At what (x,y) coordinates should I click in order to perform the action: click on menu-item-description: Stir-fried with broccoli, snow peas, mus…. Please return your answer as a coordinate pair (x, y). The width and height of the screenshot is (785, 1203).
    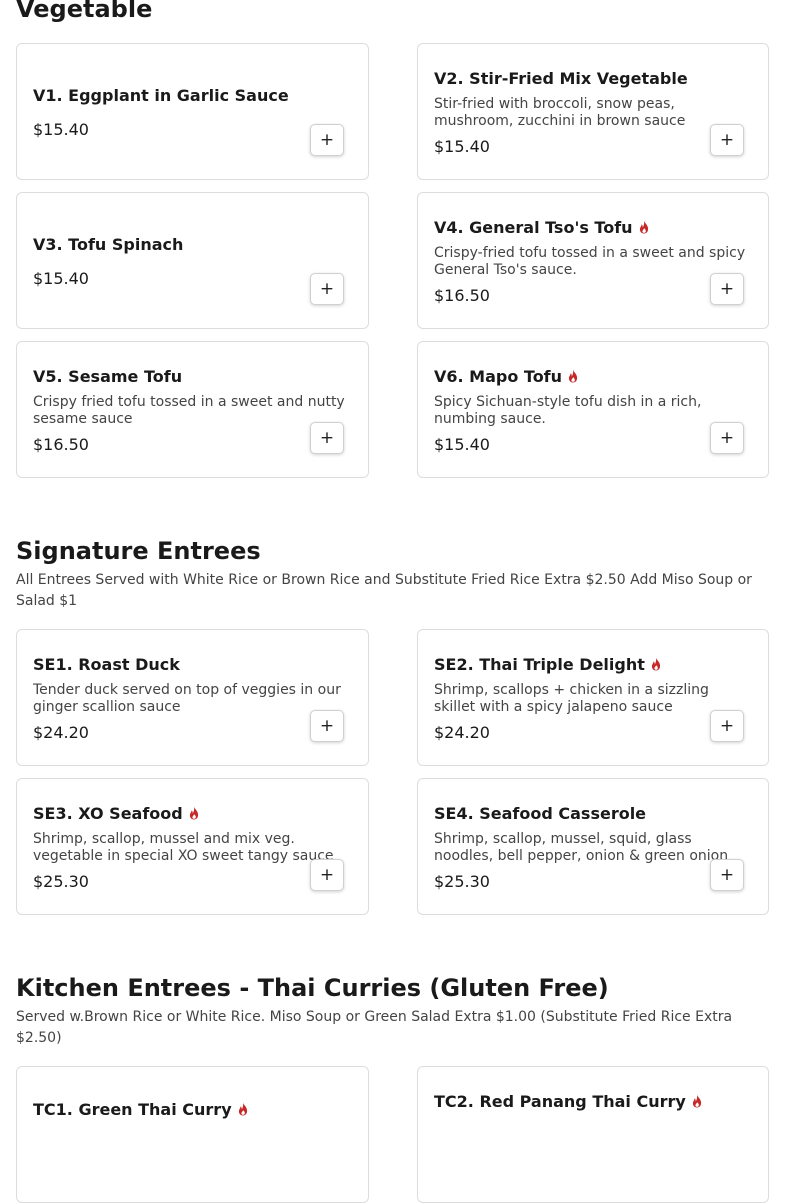
    Looking at the image, I should click on (560, 112).